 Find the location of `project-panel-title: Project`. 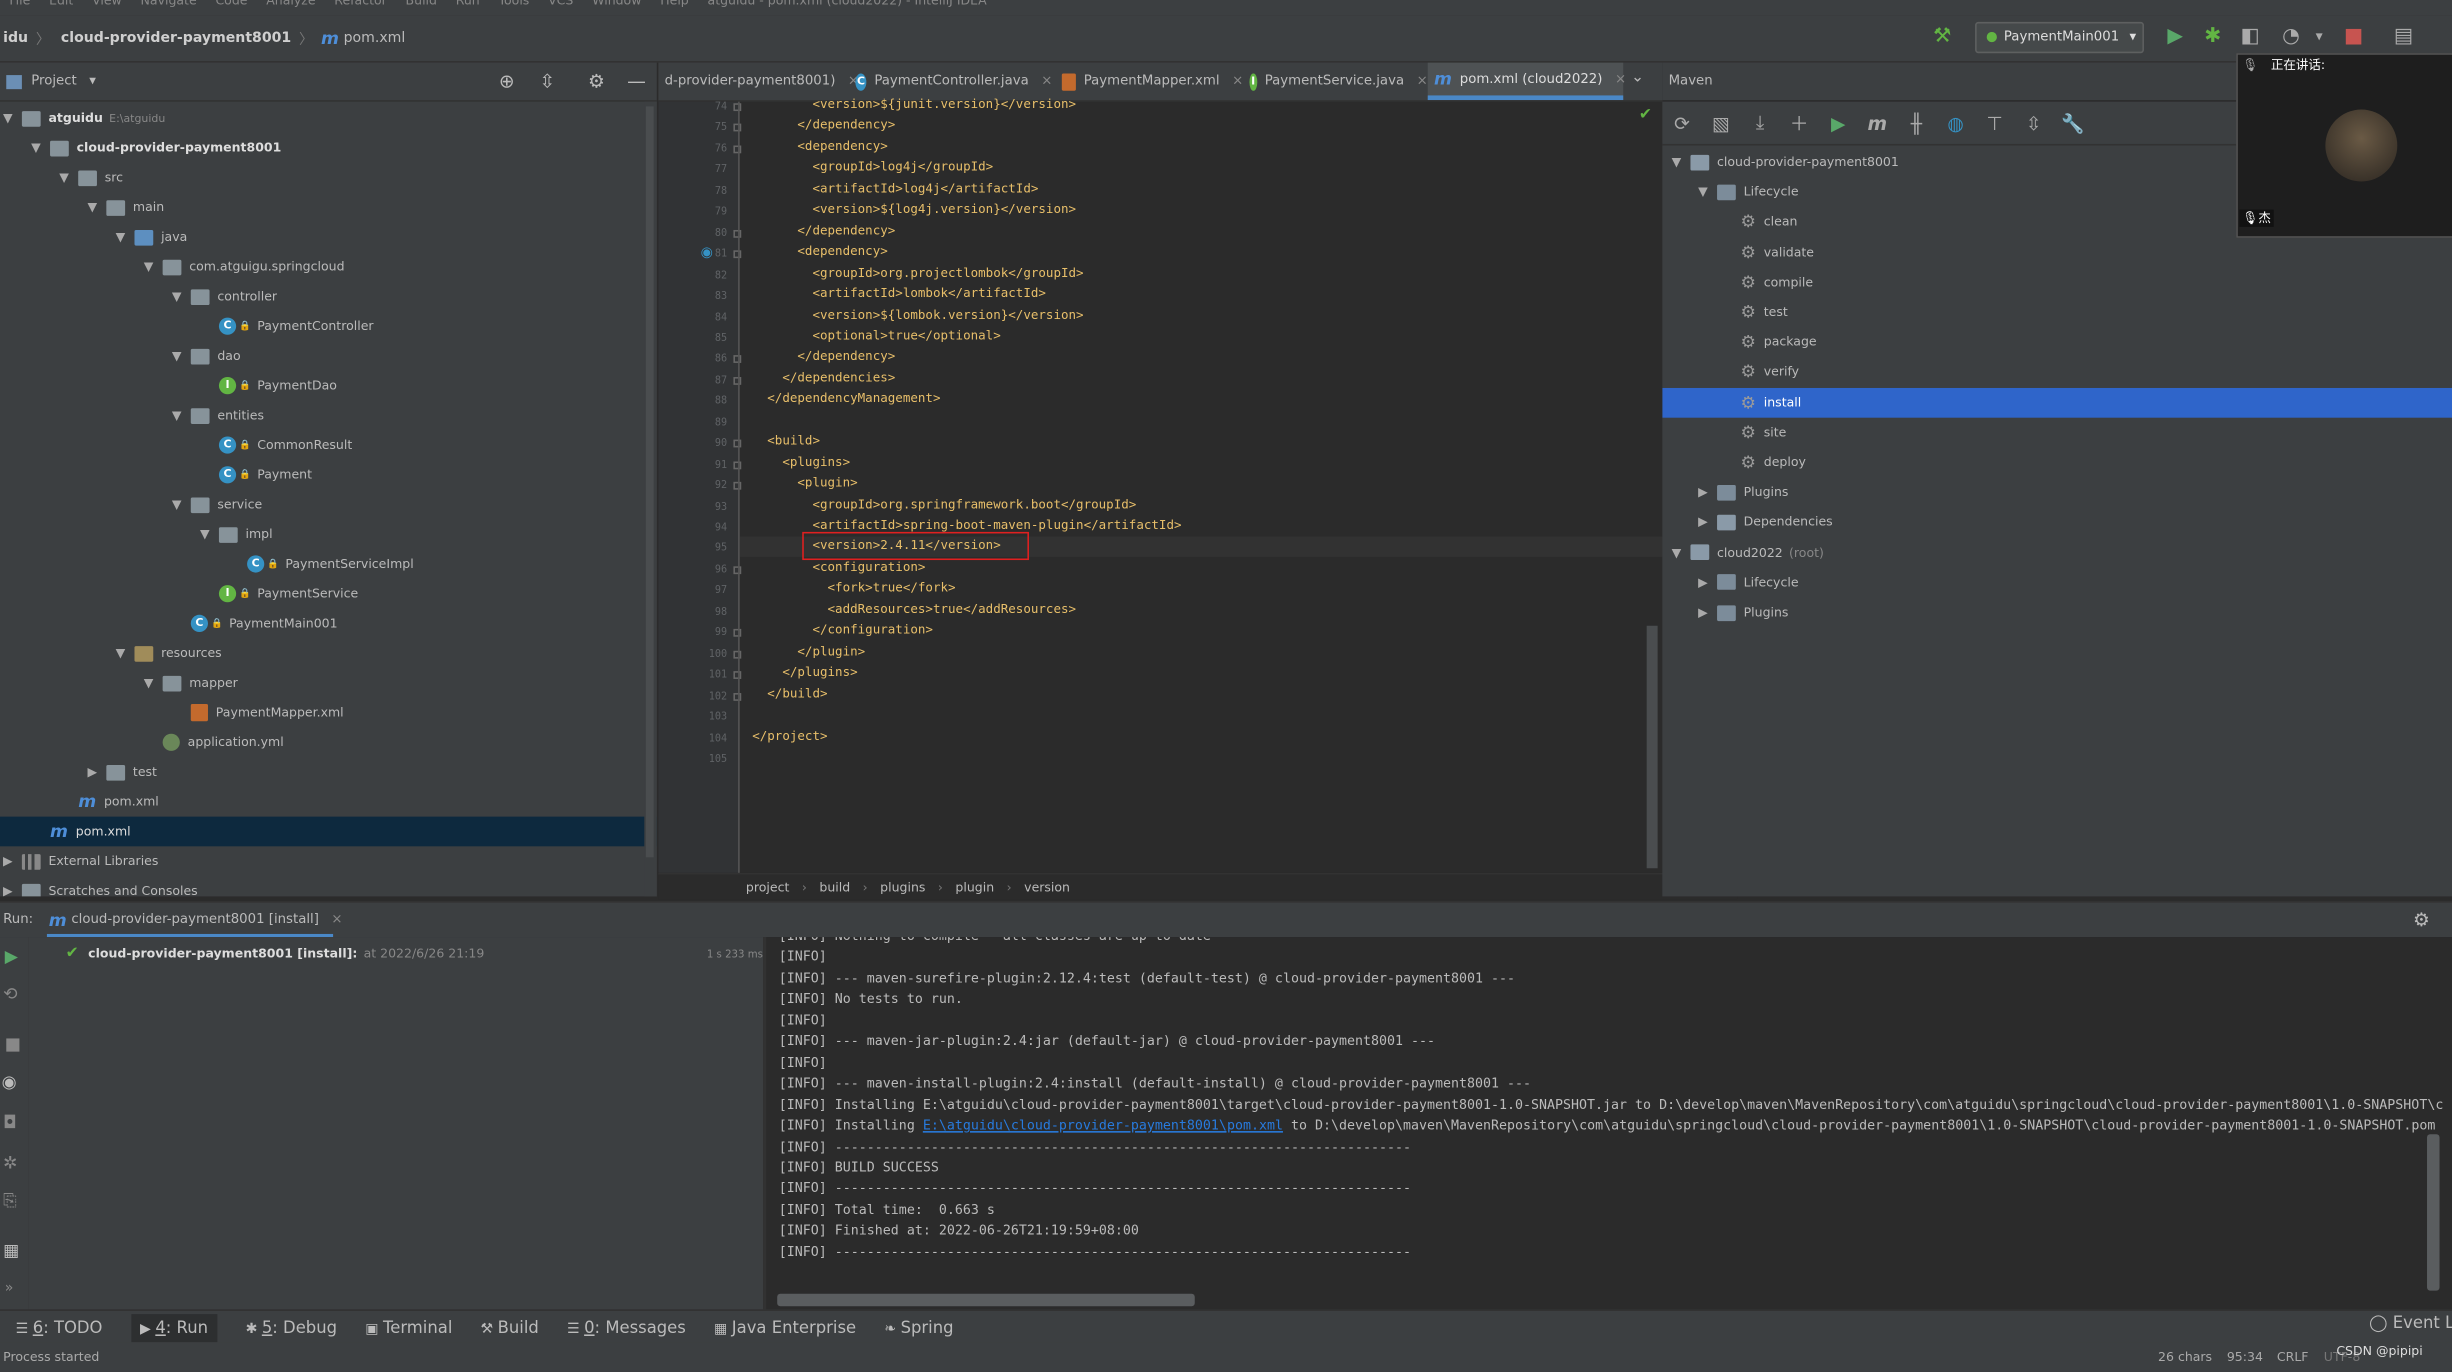

project-panel-title: Project is located at coordinates (53, 82).